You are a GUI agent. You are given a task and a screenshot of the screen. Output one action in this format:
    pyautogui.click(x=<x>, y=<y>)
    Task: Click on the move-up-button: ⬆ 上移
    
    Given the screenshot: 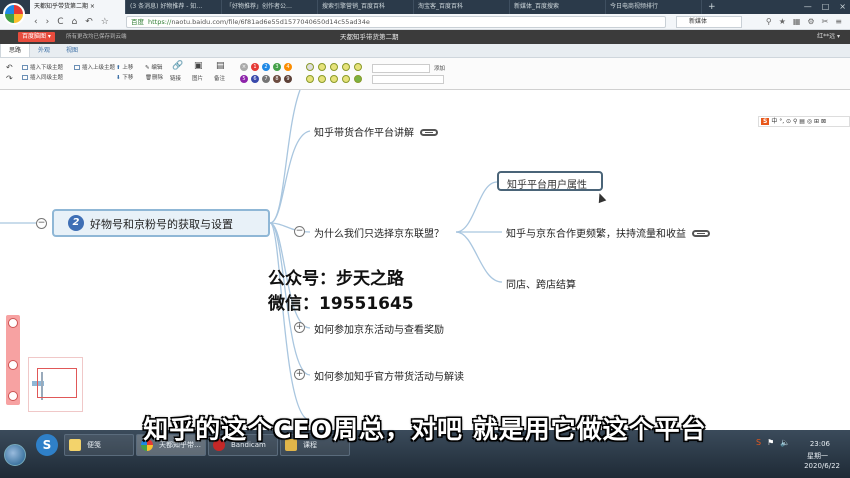 What is the action you would take?
    pyautogui.click(x=124, y=68)
    